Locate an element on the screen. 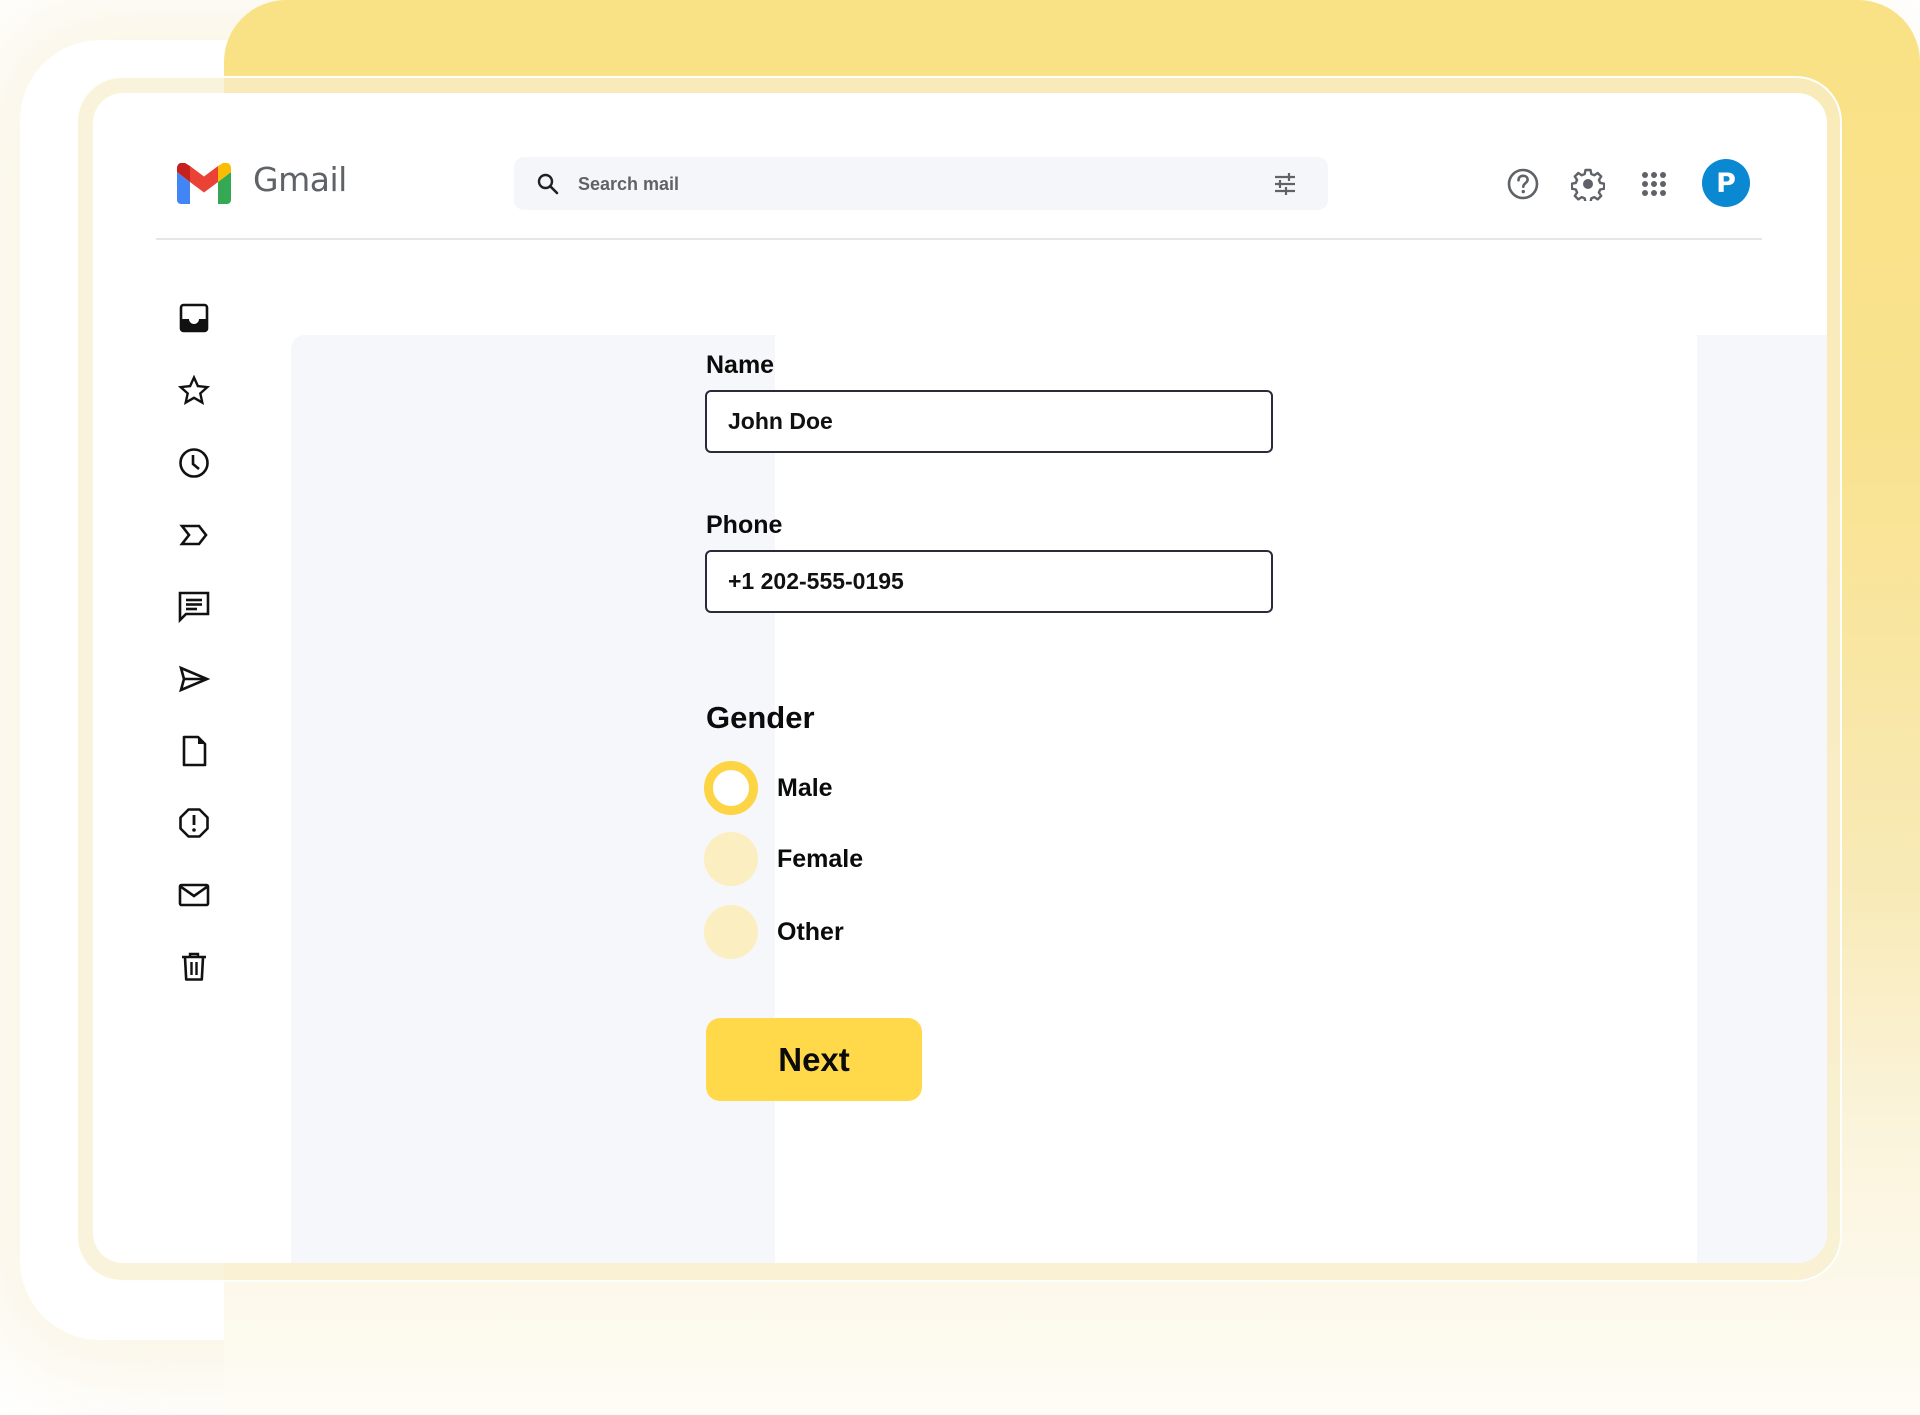 The height and width of the screenshot is (1415, 1920). radio-label-male: Male is located at coordinates (805, 787).